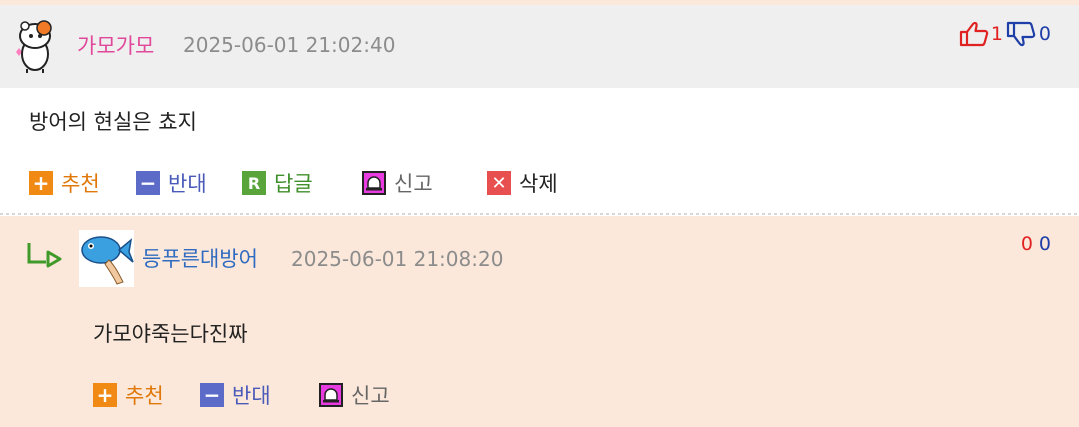  What do you see at coordinates (538, 184) in the screenshot?
I see `delete-label: 삭제` at bounding box center [538, 184].